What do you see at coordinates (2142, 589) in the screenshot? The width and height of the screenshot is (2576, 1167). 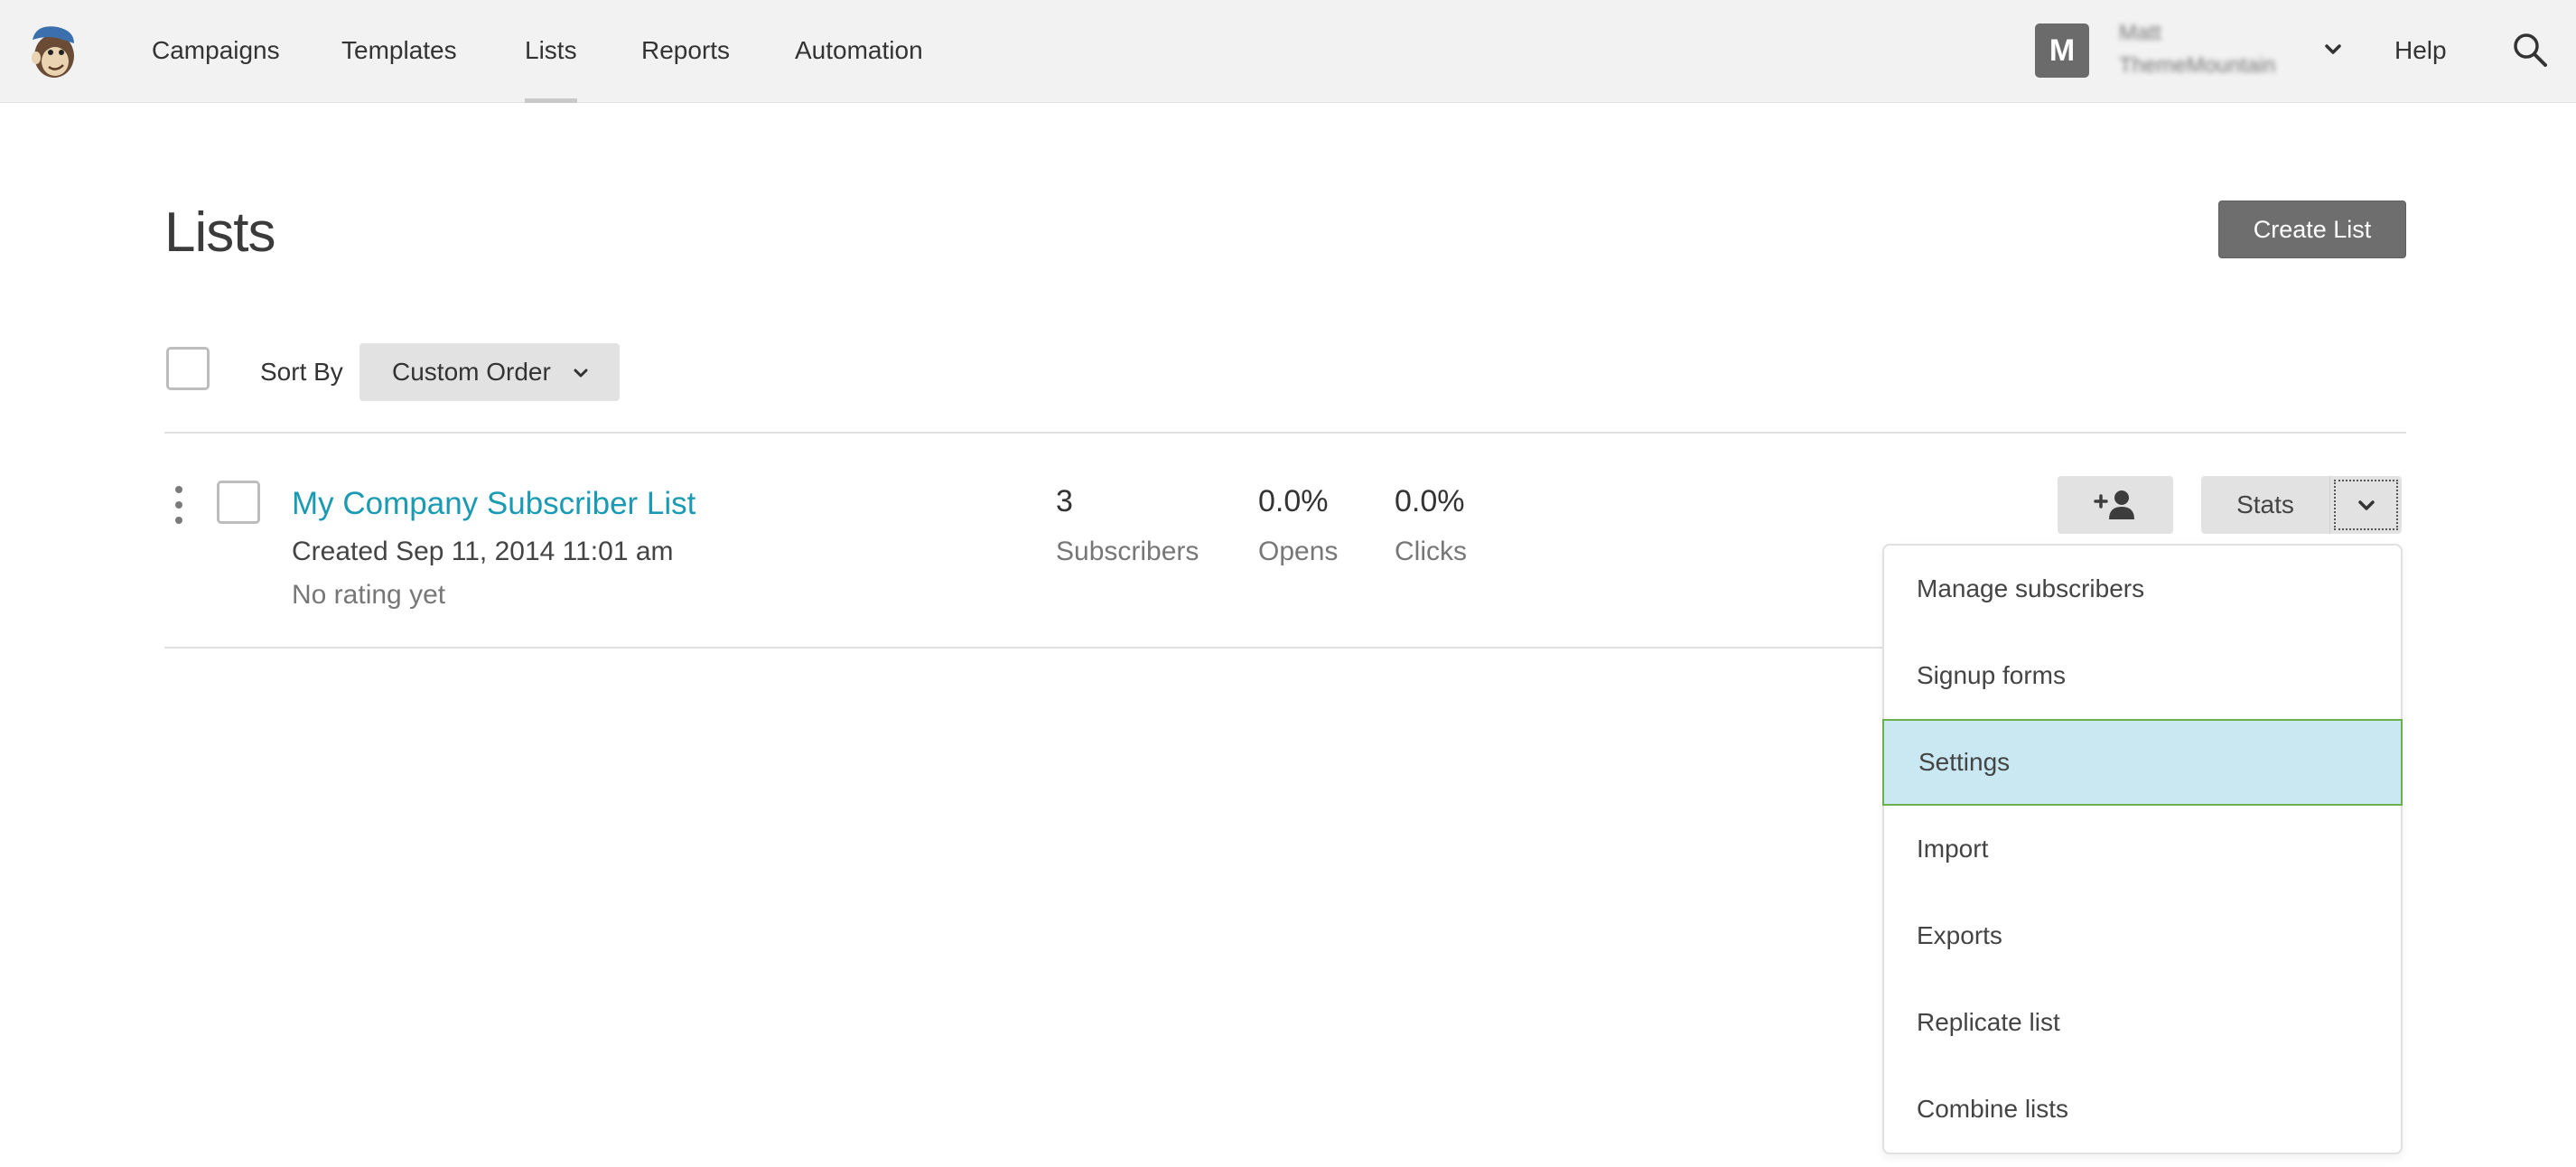 I see `menu-item-manage-subscribers: Manage subscribers` at bounding box center [2142, 589].